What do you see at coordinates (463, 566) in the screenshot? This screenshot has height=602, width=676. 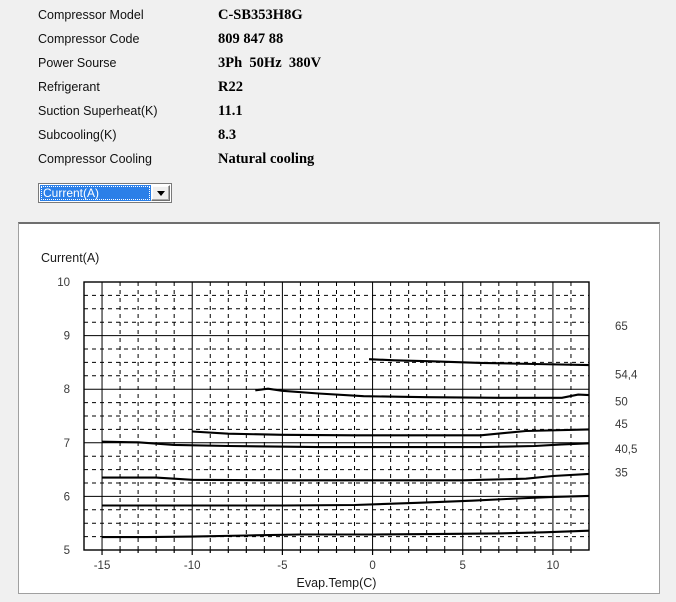 I see `x-tick-label: 5` at bounding box center [463, 566].